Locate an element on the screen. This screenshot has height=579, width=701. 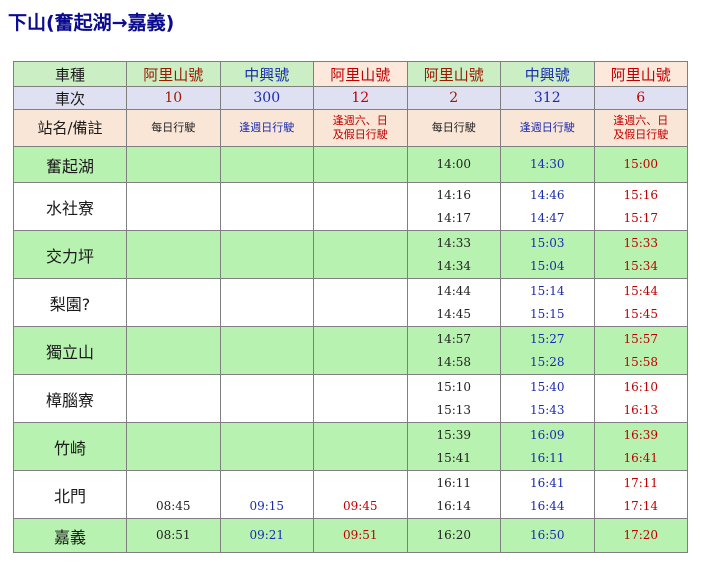
table-row: 竹崎 15:39 15:41 16:09 16:11 16:39 16:41 is located at coordinates (350, 446).